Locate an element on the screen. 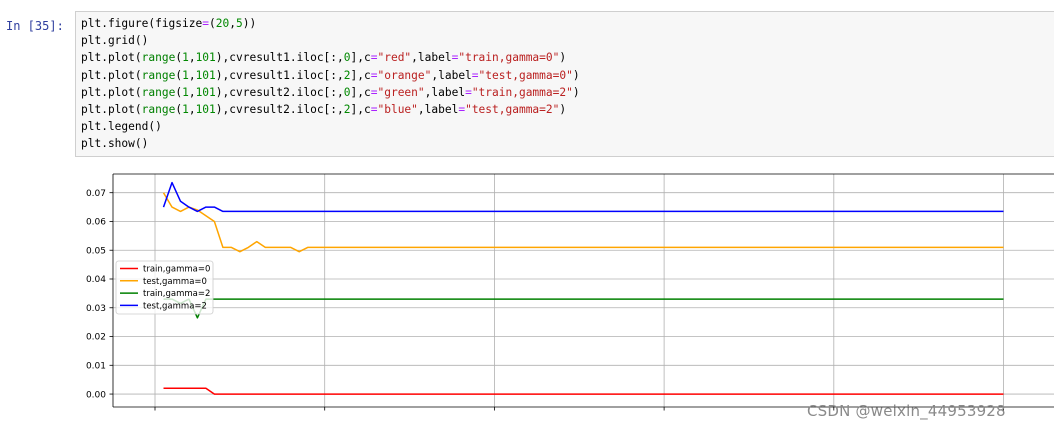 This screenshot has height=431, width=1054. code-line: plt.legend() is located at coordinates (330, 126).